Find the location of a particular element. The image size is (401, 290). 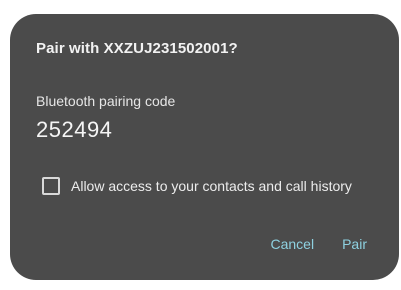

contacts-access-checkbox is located at coordinates (51, 186).